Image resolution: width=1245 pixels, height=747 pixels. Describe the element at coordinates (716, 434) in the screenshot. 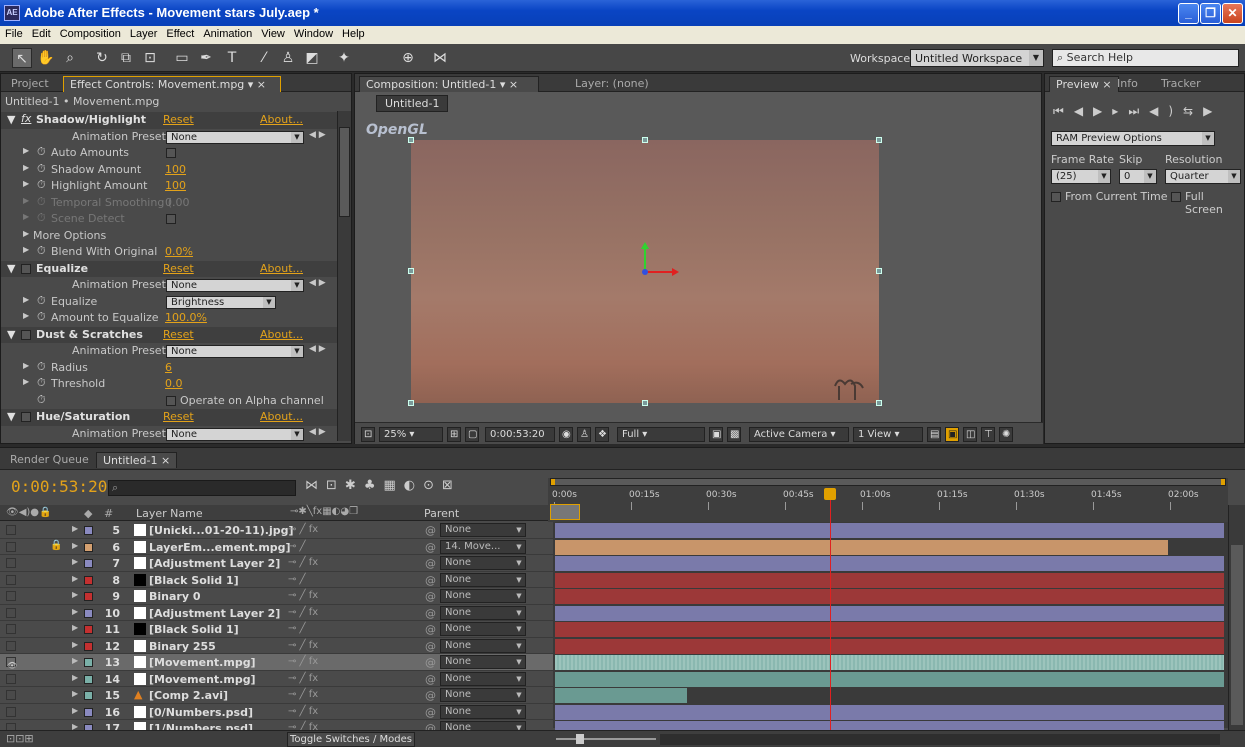

I see `region-of-interest-icon: ▣` at that location.